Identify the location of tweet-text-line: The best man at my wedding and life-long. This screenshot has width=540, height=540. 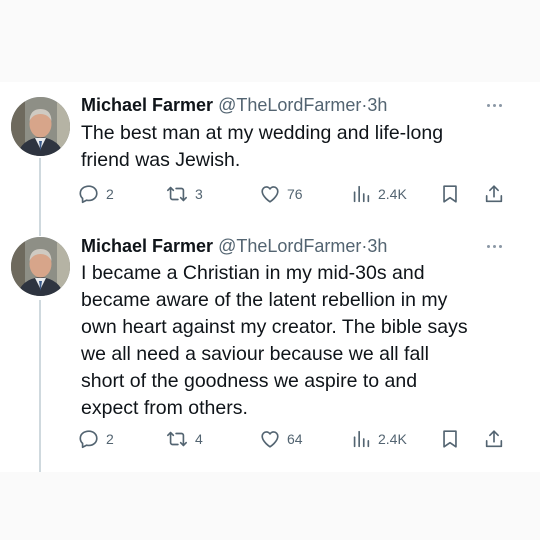
(262, 133).